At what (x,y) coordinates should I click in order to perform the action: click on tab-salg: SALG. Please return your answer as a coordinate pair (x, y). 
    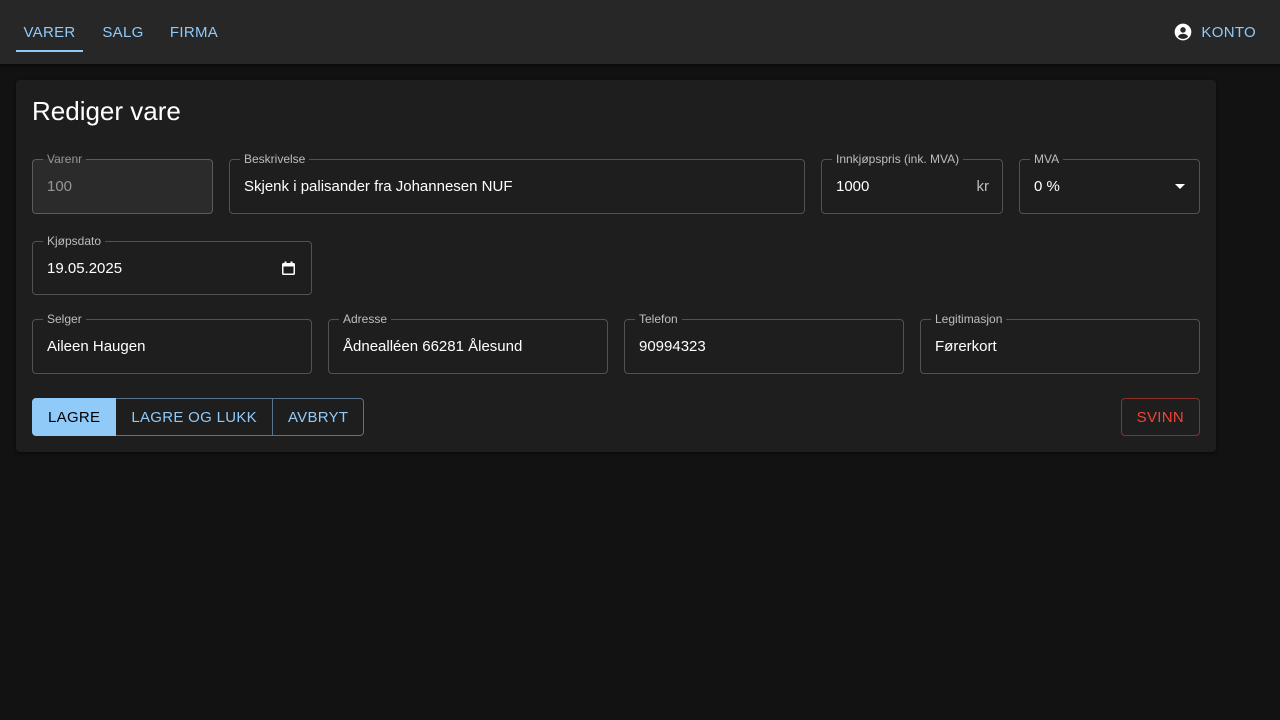
    Looking at the image, I should click on (123, 32).